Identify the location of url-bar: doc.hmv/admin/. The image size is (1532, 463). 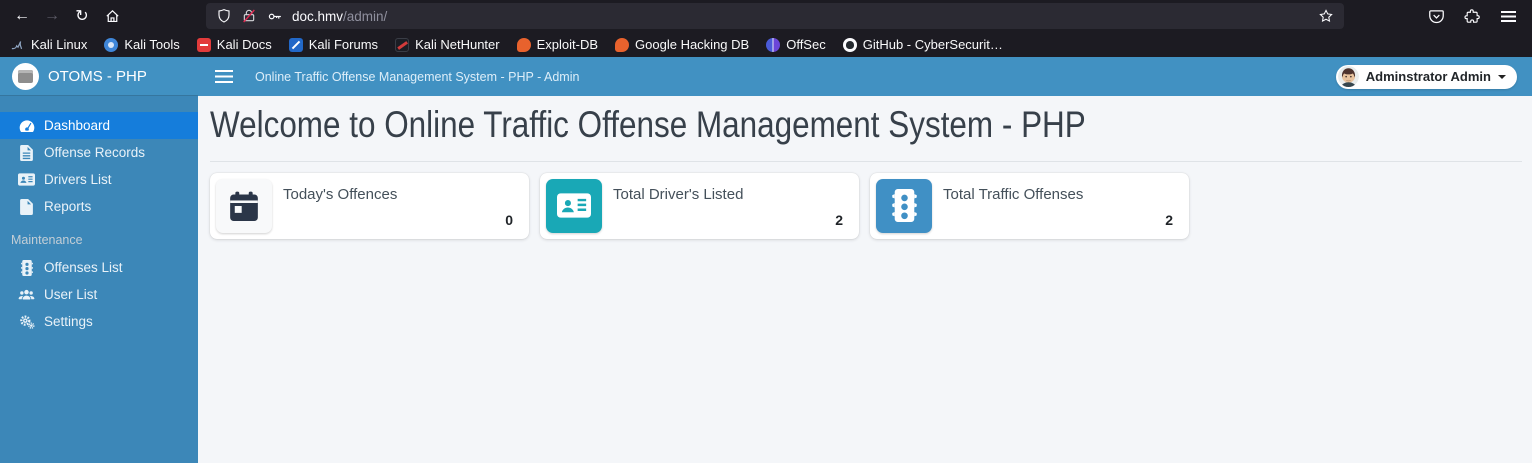
(775, 16).